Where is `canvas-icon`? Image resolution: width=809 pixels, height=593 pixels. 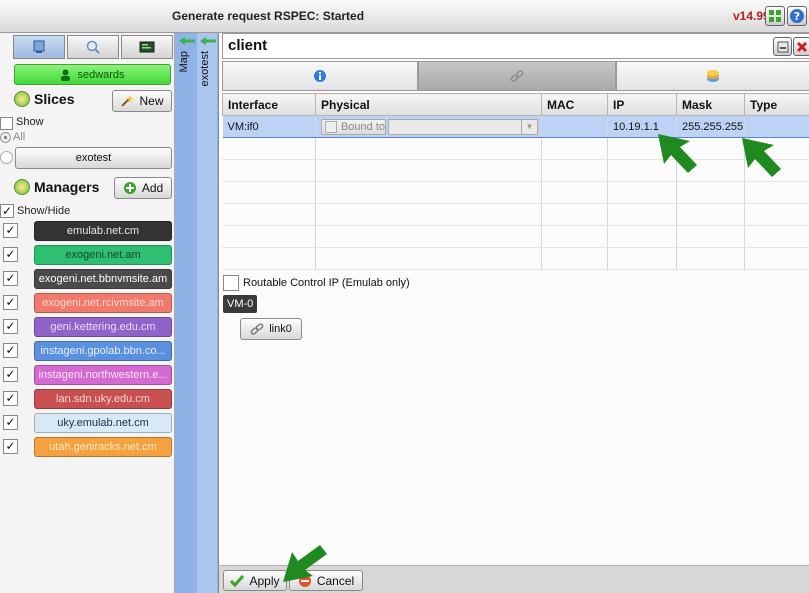
canvas-icon is located at coordinates (39, 46).